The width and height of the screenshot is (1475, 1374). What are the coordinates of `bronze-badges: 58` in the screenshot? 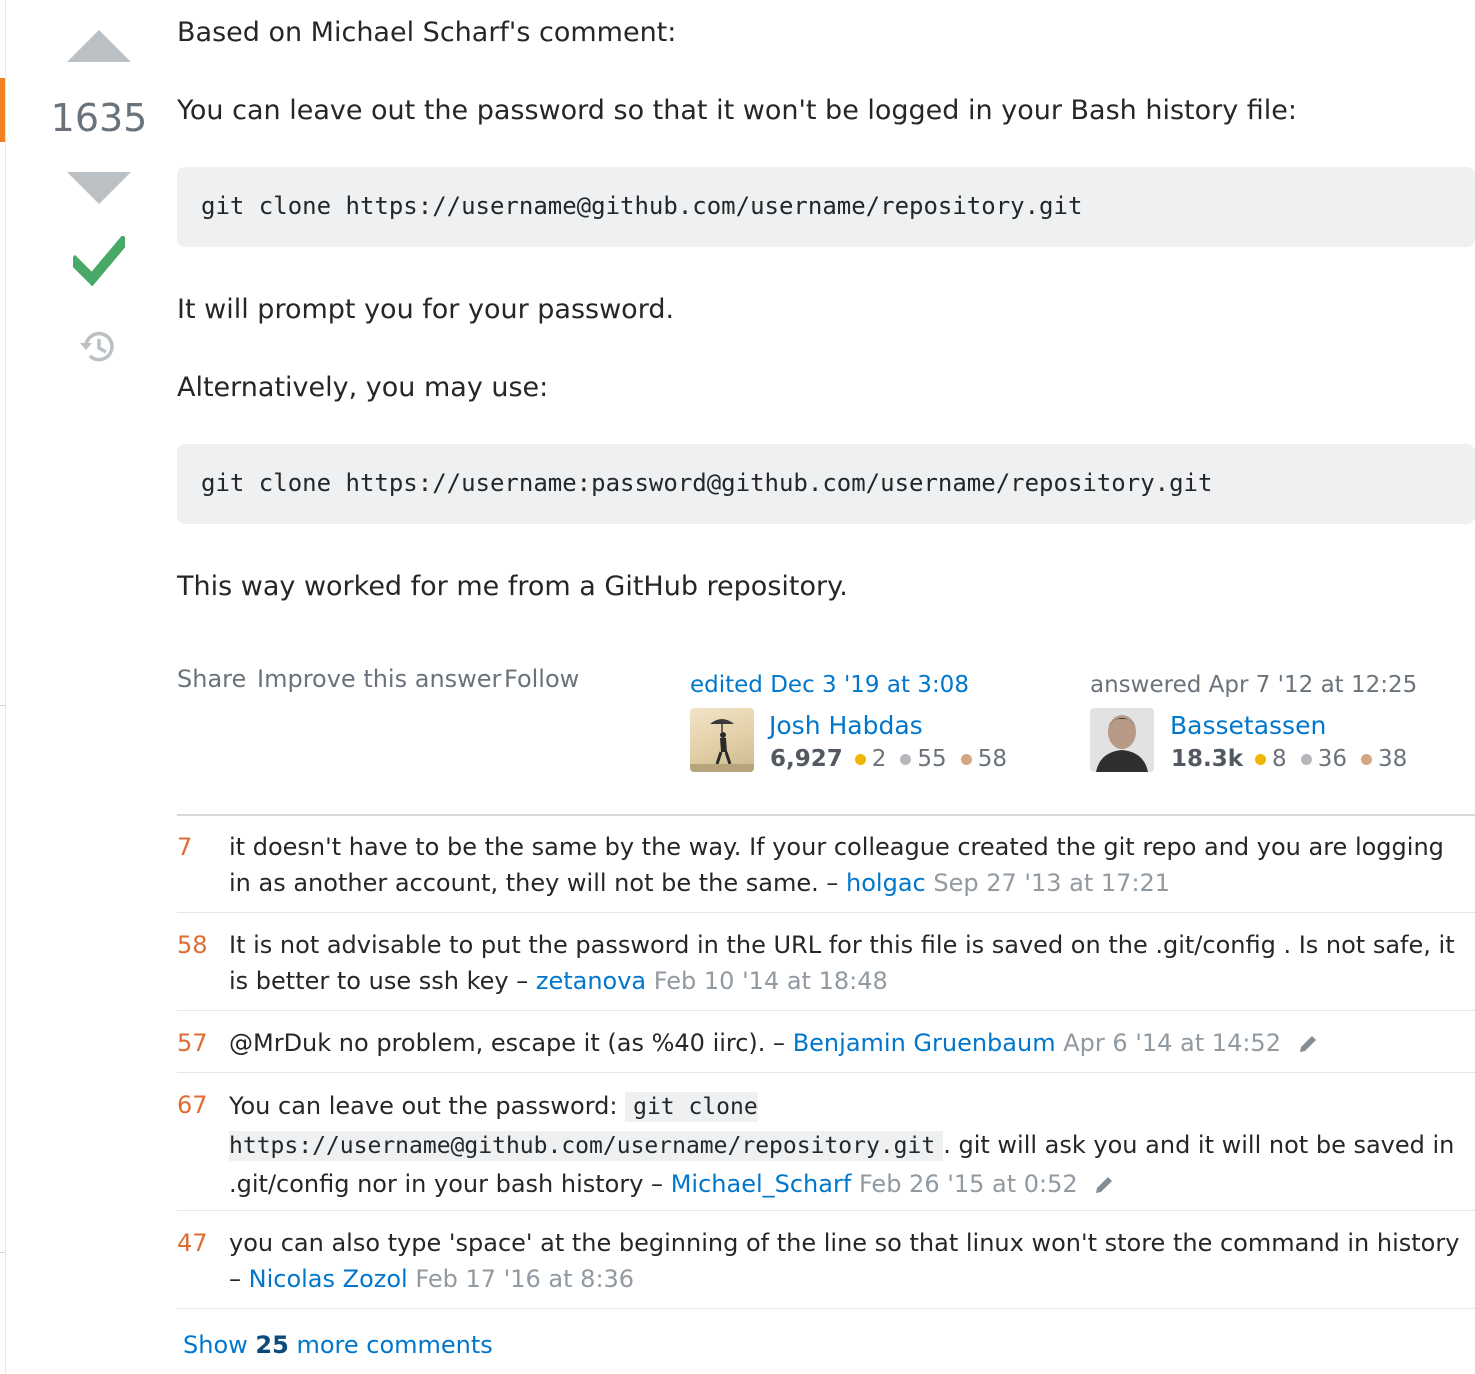 It's located at (983, 759).